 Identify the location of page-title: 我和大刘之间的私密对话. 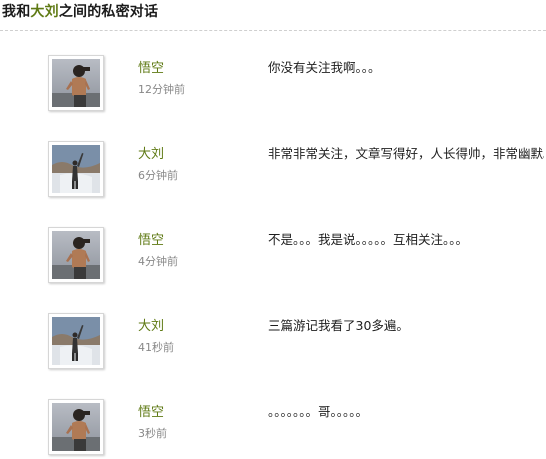
(80, 11).